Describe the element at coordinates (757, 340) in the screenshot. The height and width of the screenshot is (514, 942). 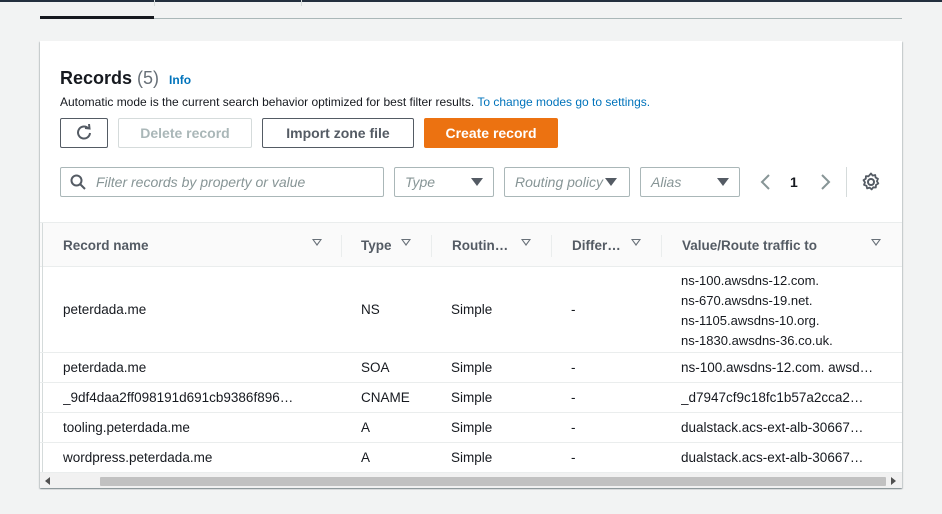
I see `value-line: ns-1830.awsdns-36.co.uk.` at that location.